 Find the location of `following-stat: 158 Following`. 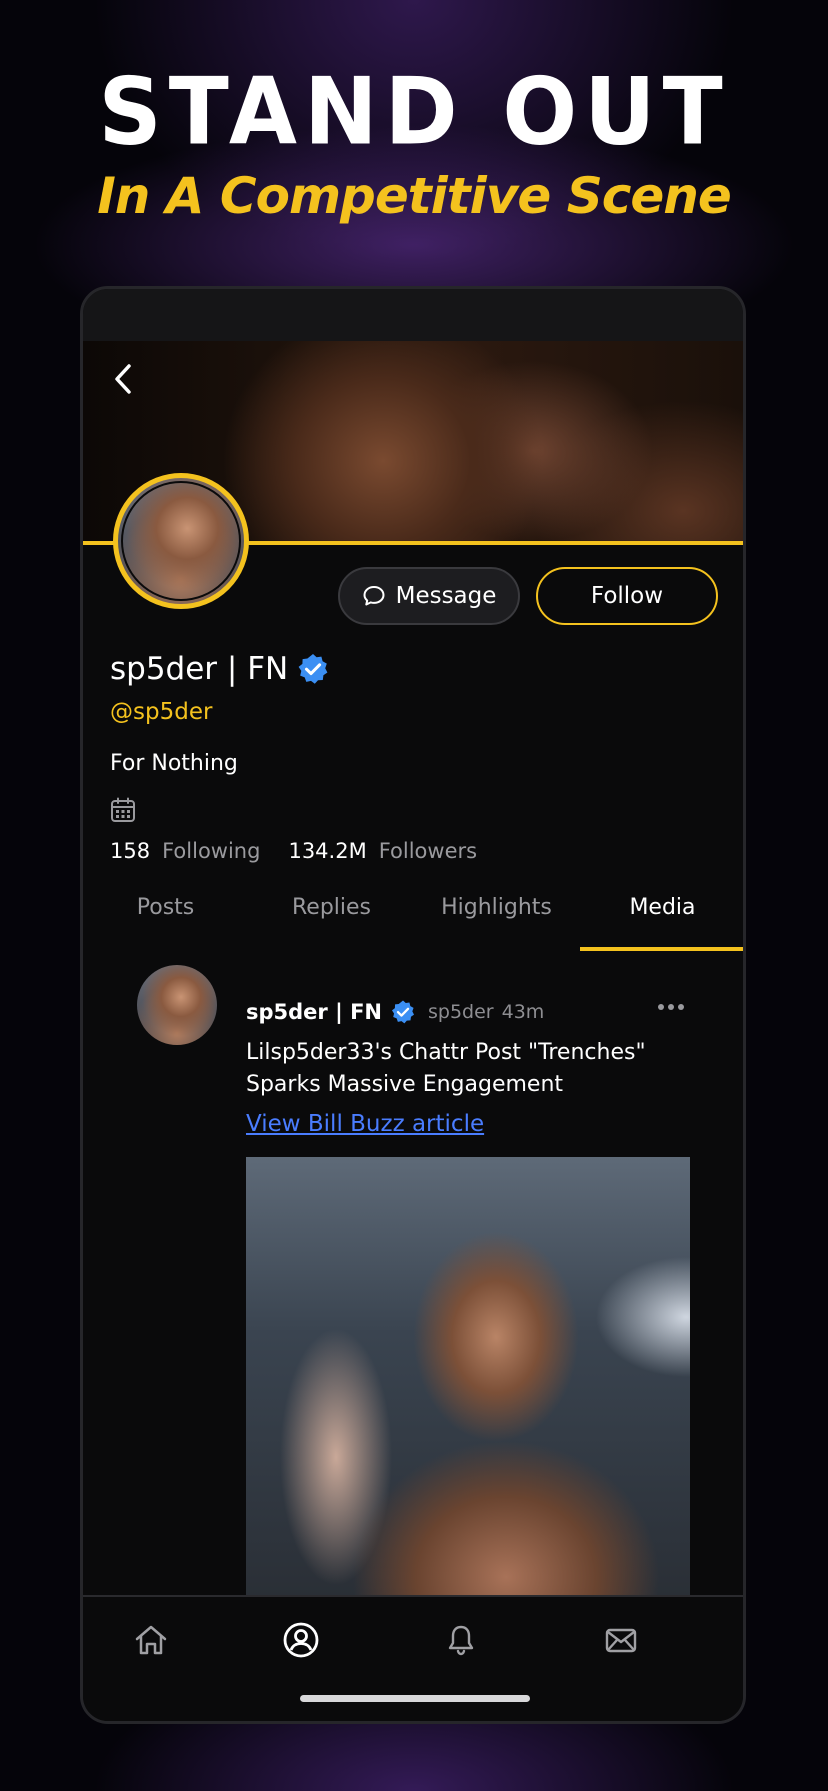

following-stat: 158 Following is located at coordinates (185, 851).